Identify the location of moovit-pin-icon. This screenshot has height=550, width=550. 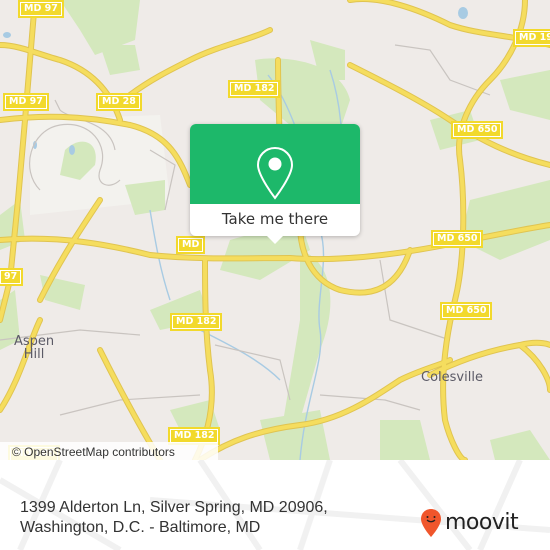
(431, 523).